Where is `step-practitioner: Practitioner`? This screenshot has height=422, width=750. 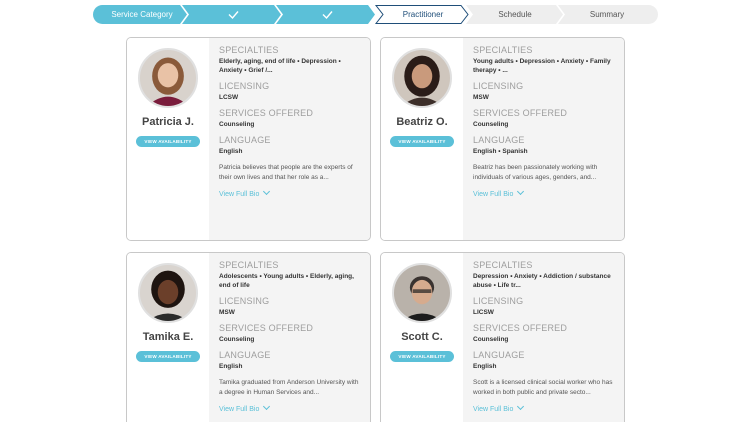 step-practitioner: Practitioner is located at coordinates (423, 14).